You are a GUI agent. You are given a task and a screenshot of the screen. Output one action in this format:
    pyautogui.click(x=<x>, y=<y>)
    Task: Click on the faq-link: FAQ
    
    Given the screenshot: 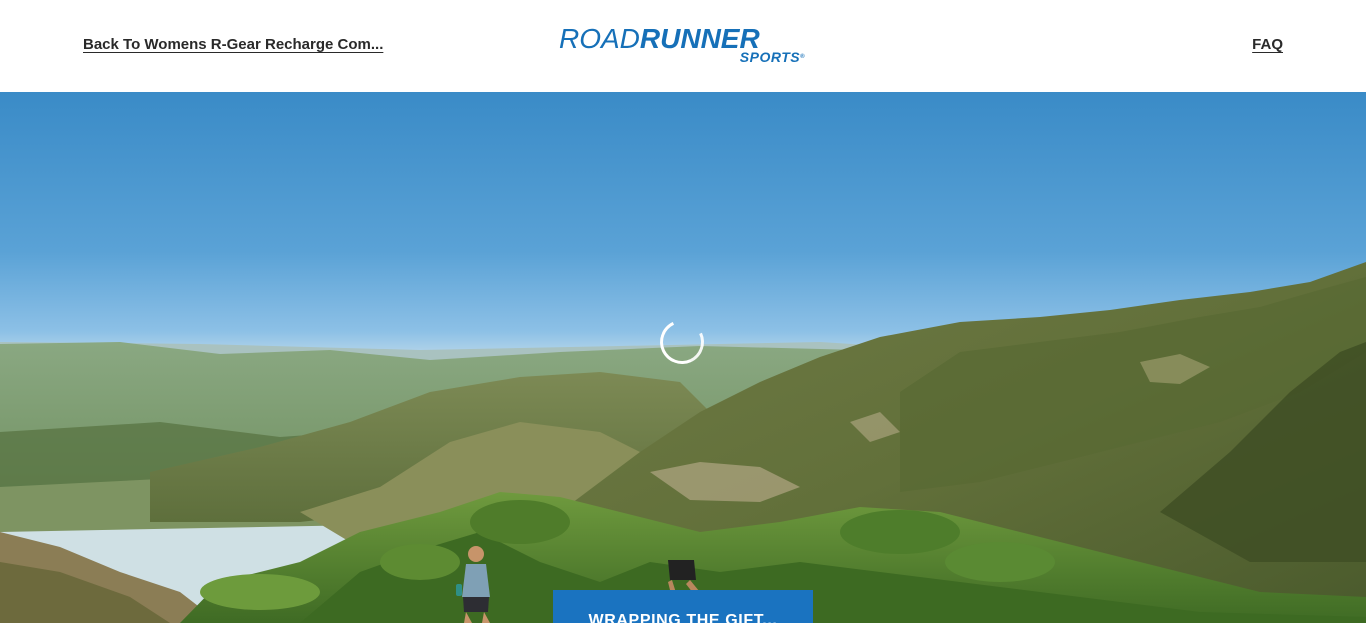 What is the action you would take?
    pyautogui.click(x=1267, y=44)
    